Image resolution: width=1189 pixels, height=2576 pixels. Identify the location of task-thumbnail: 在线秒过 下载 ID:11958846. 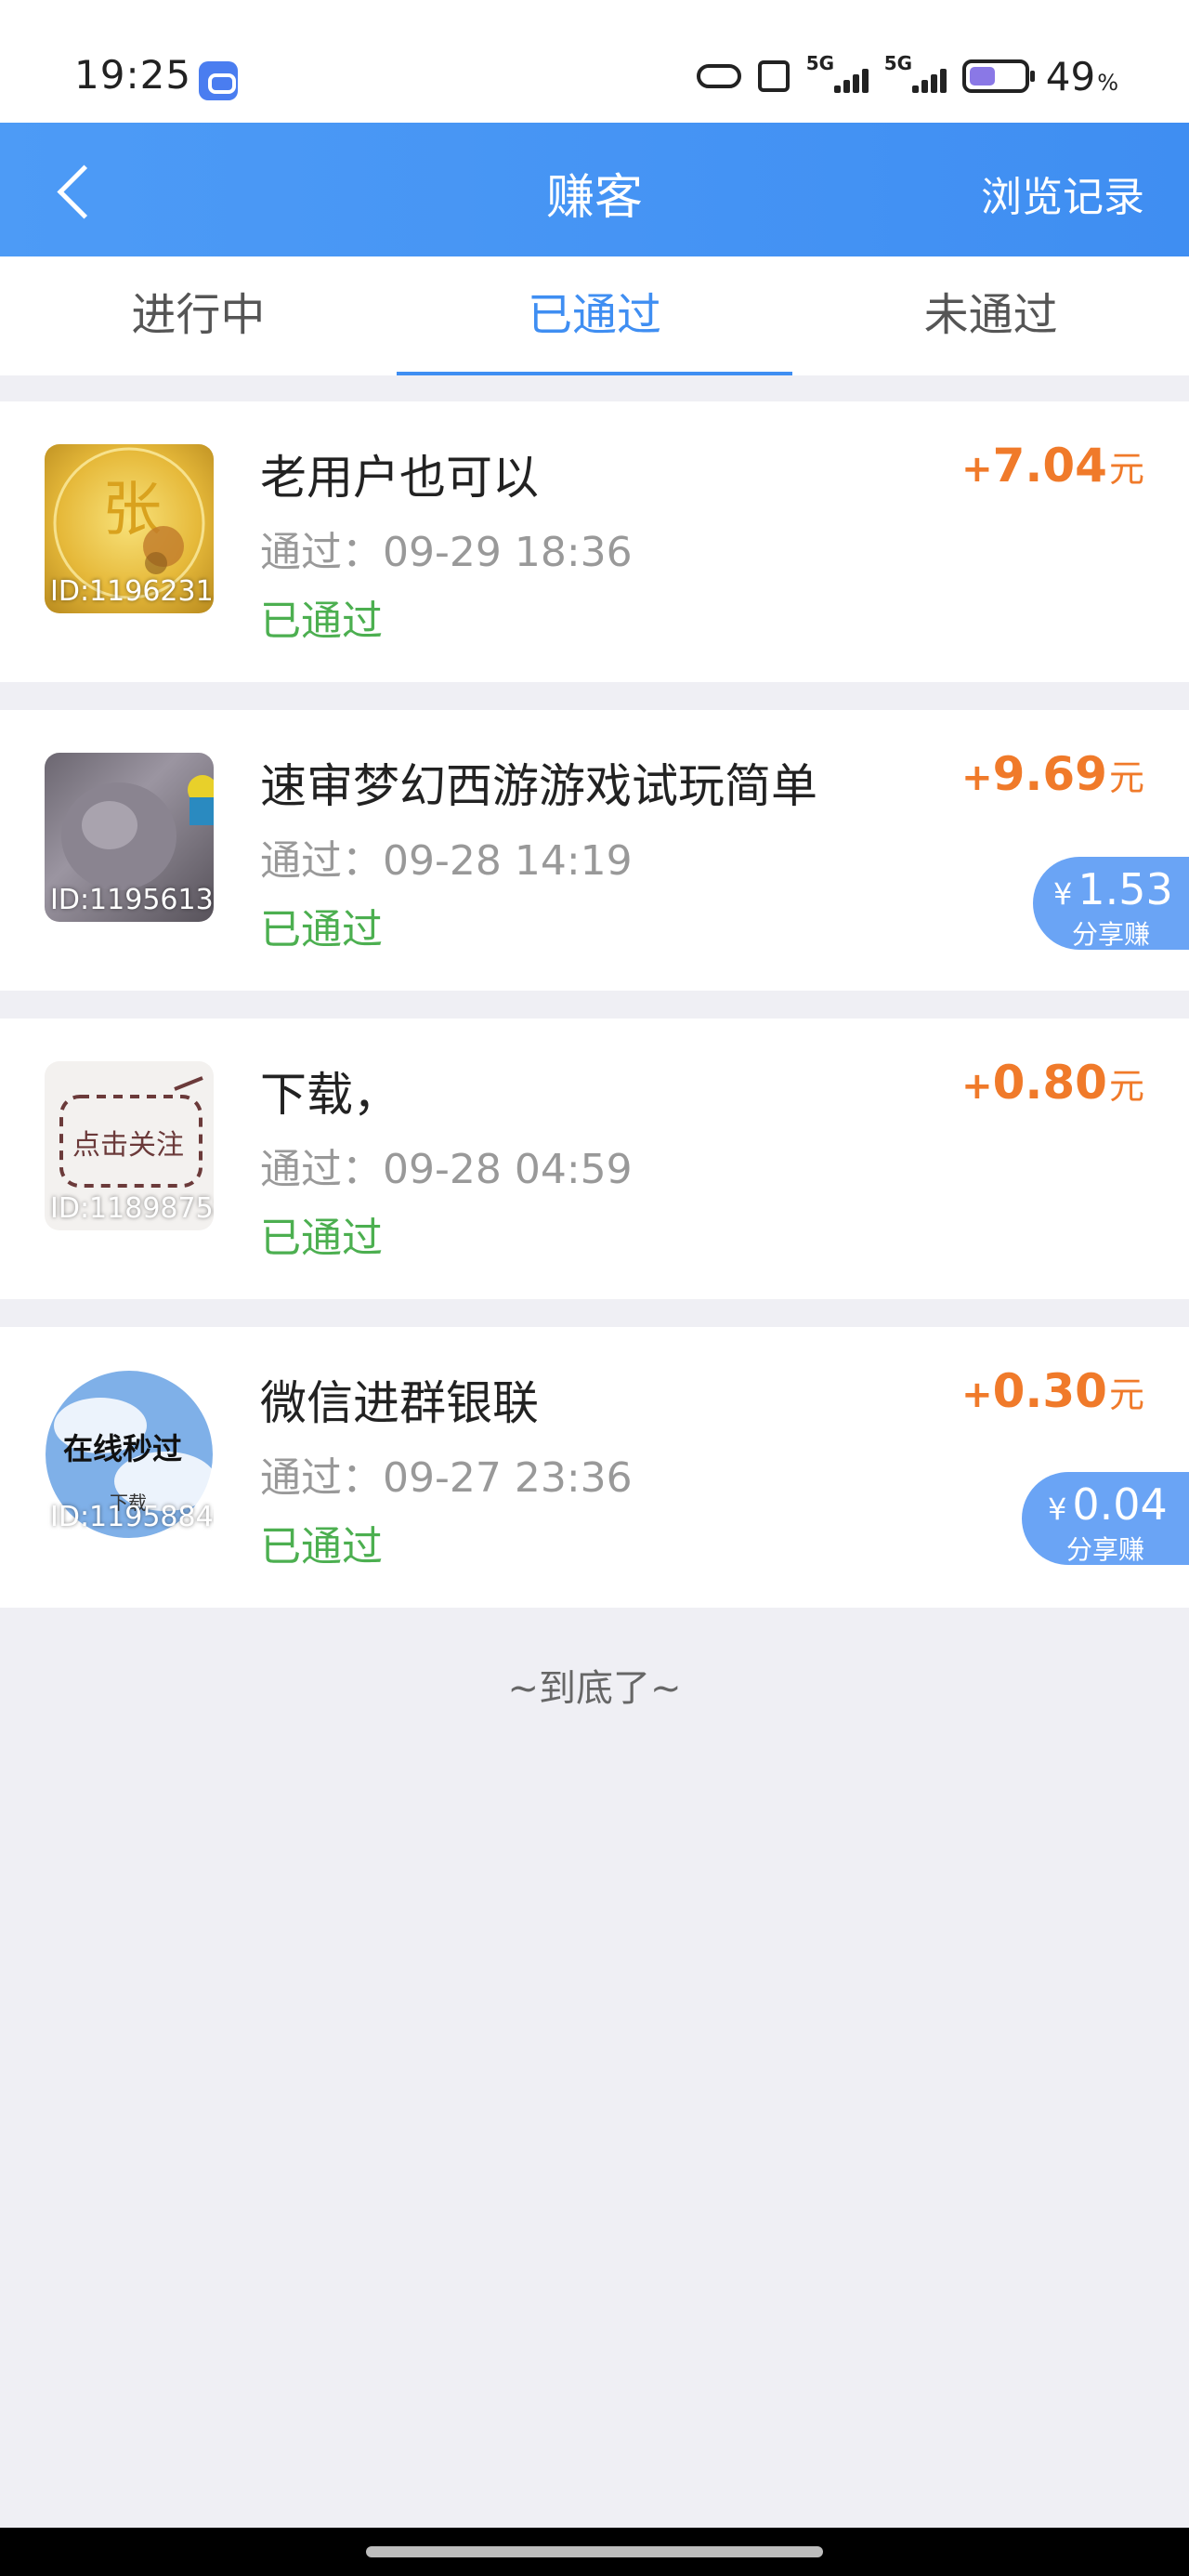
(129, 1454).